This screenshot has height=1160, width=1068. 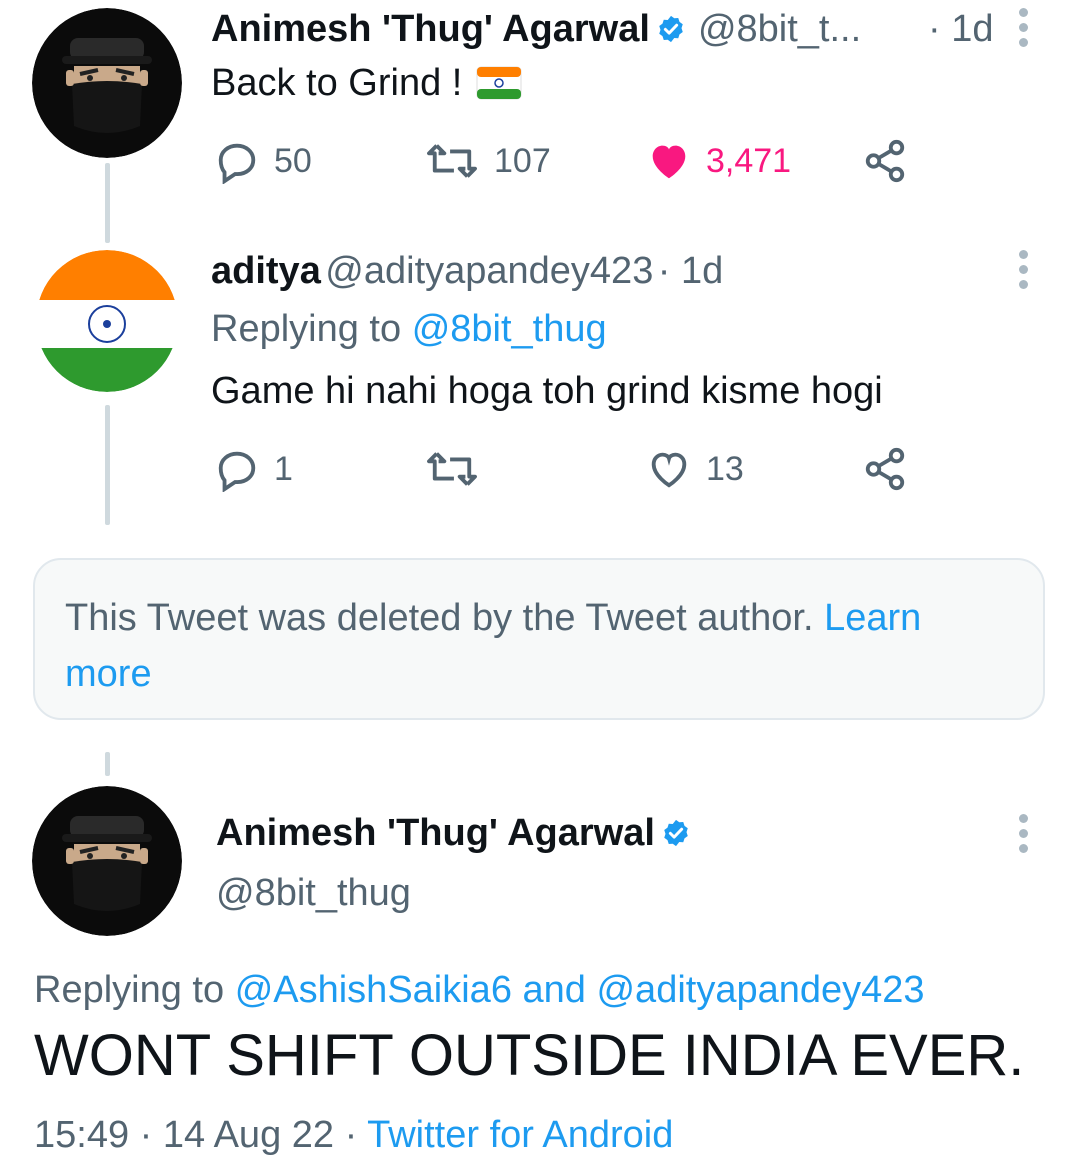 What do you see at coordinates (283, 468) in the screenshot?
I see `reply-count: 1` at bounding box center [283, 468].